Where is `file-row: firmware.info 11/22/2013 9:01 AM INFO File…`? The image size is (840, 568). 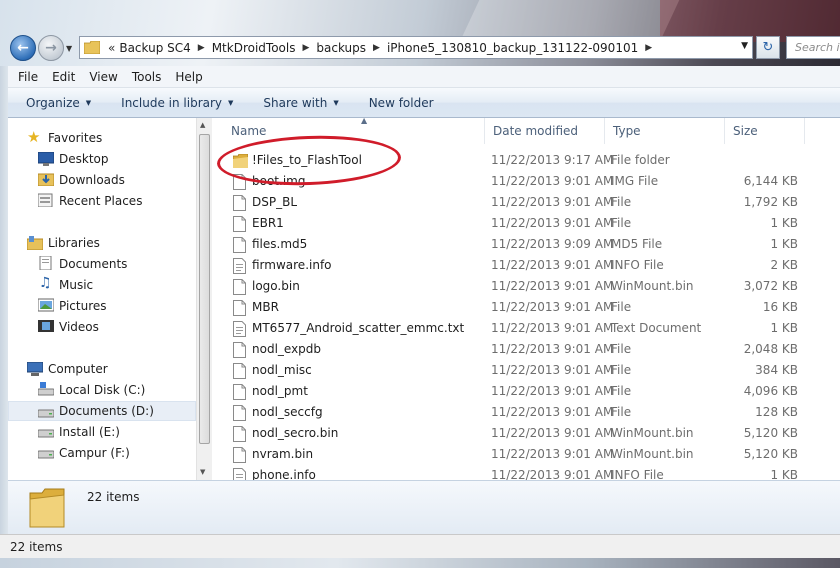 file-row: firmware.info 11/22/2013 9:01 AM INFO File… is located at coordinates (526, 265).